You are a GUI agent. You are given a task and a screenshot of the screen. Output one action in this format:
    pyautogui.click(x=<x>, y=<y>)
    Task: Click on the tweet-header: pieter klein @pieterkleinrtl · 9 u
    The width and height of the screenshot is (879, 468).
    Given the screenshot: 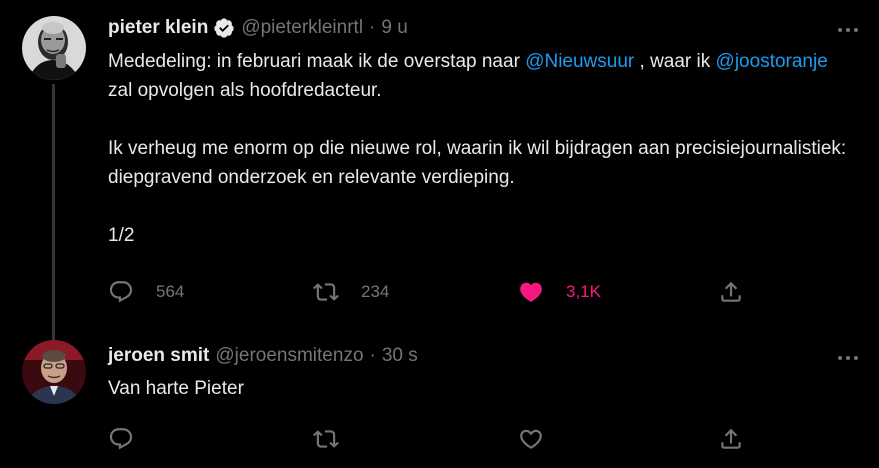 What is the action you would take?
    pyautogui.click(x=258, y=28)
    